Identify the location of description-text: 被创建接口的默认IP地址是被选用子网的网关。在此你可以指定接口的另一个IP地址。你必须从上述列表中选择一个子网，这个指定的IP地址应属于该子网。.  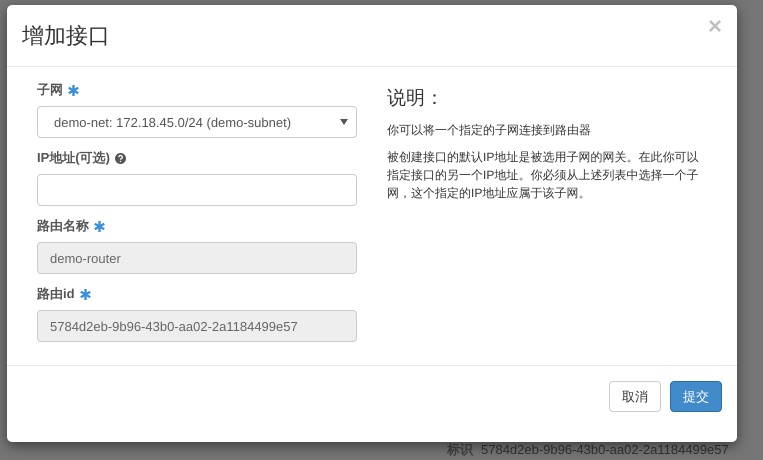
(543, 175).